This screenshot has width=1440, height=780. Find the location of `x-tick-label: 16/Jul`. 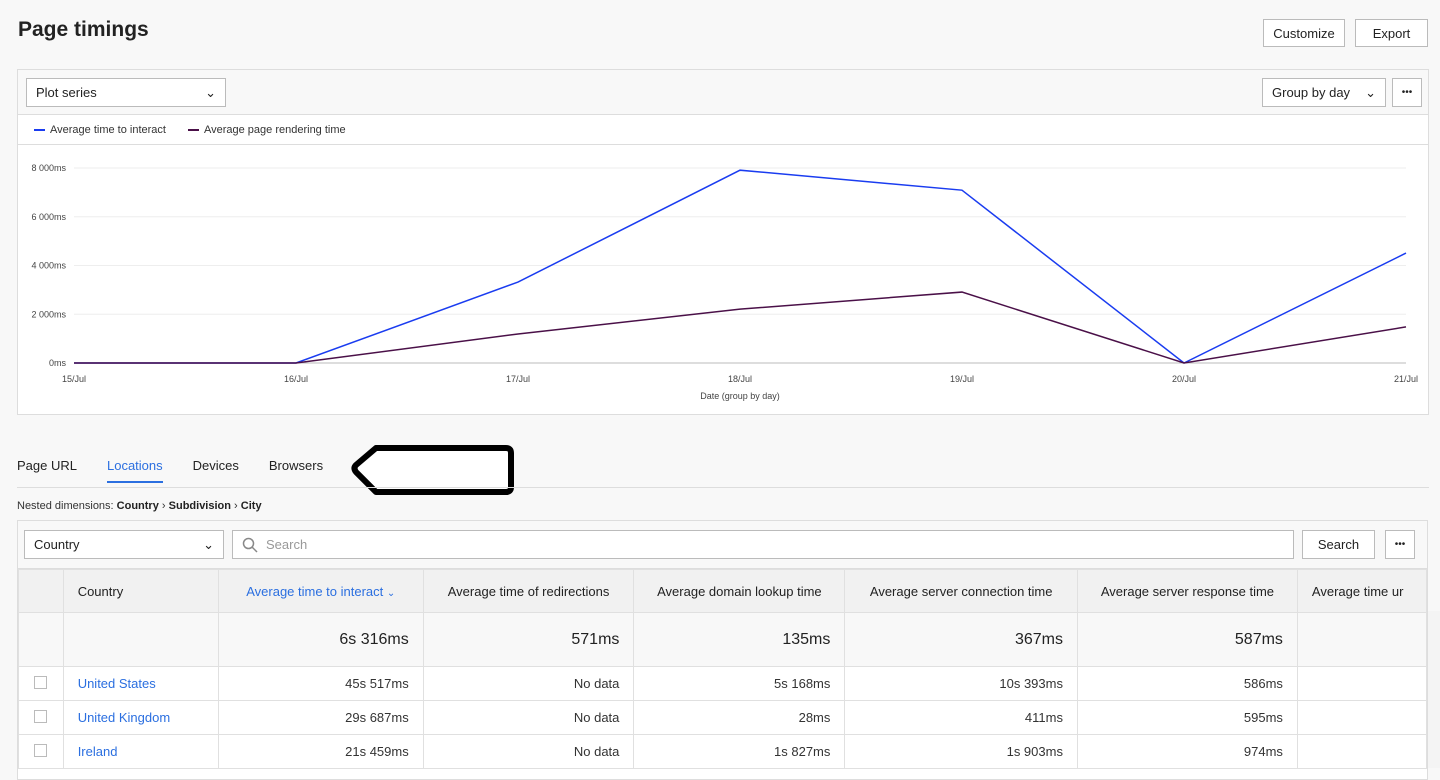

x-tick-label: 16/Jul is located at coordinates (296, 379).